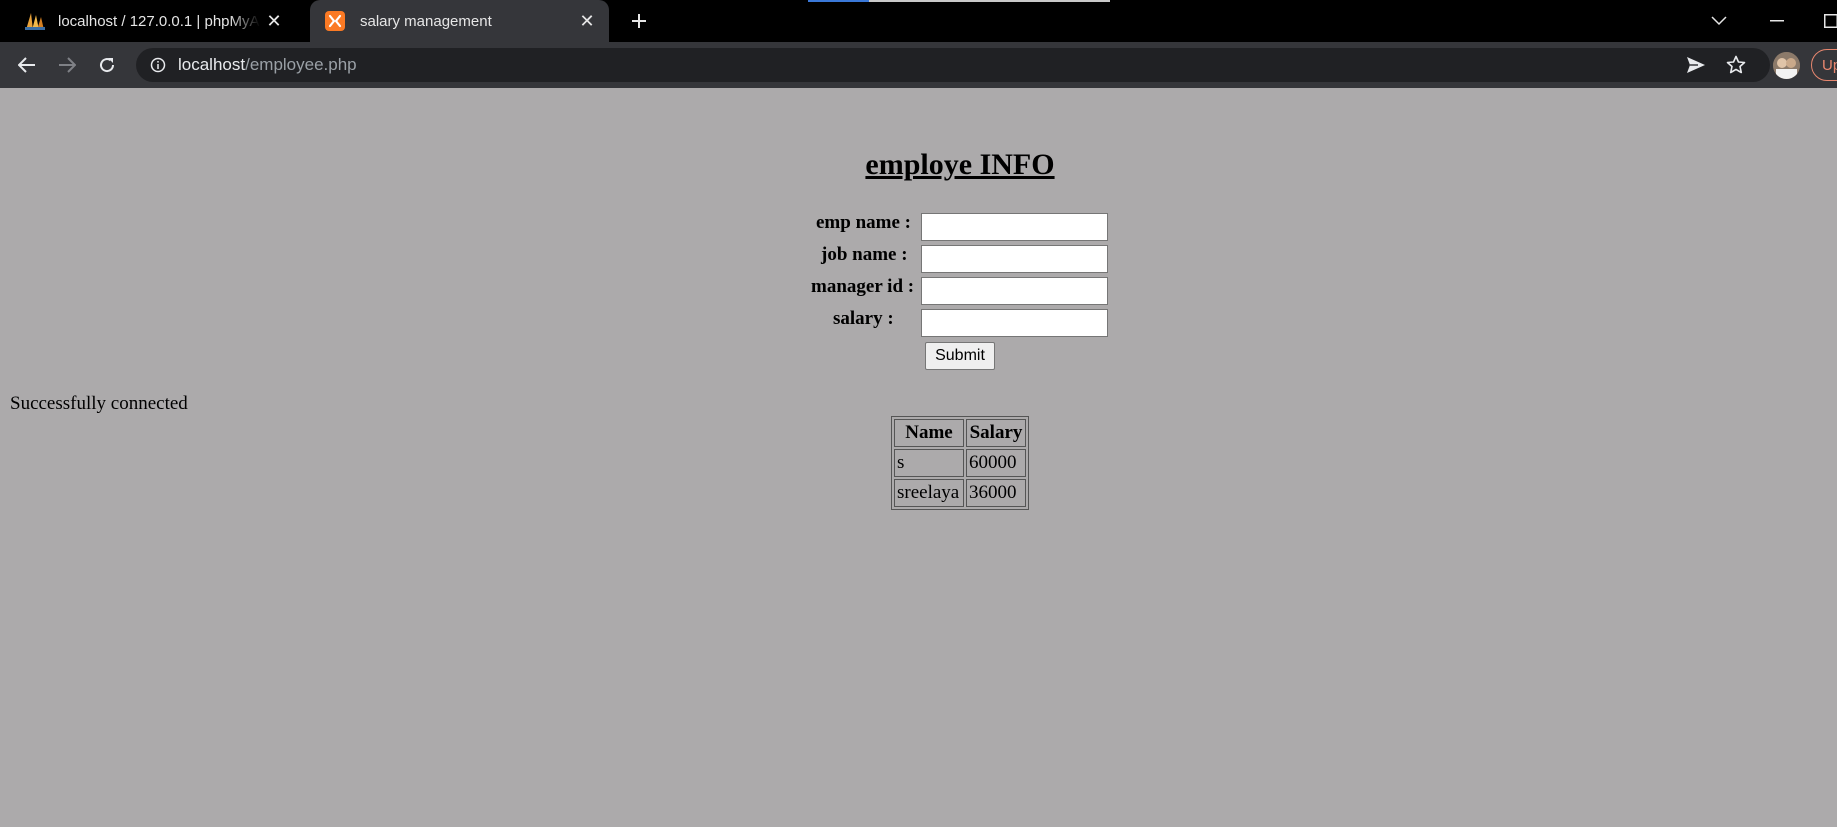 Image resolution: width=1837 pixels, height=827 pixels. What do you see at coordinates (159, 21) in the screenshot?
I see `tab-title: localhost / 127.0.0.1 | phpMyAdmin` at bounding box center [159, 21].